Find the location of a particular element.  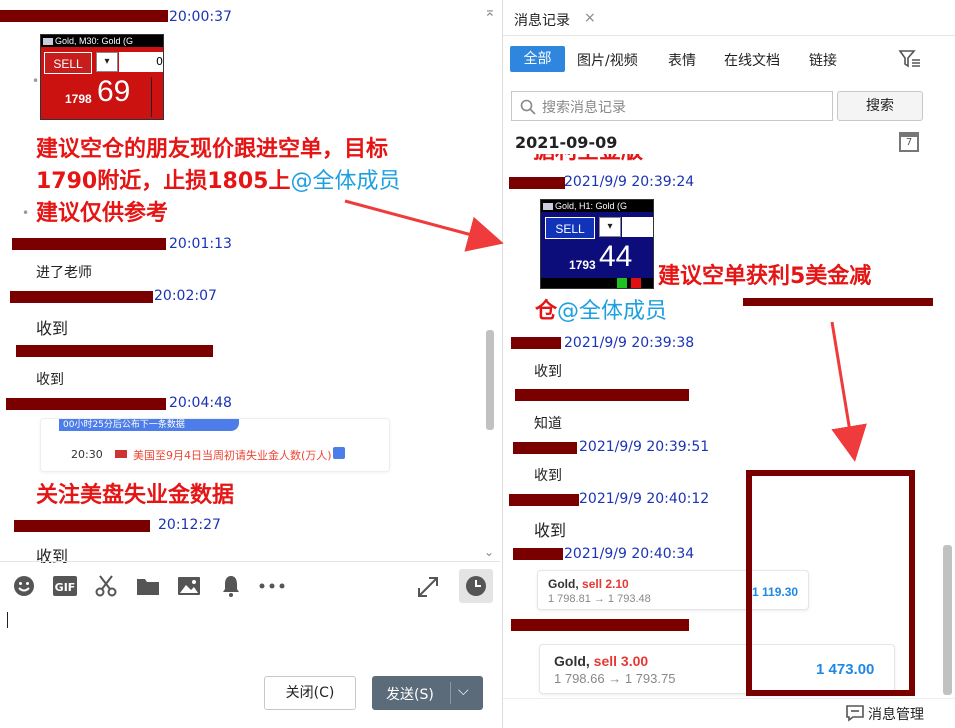

arrow-to-history is located at coordinates (424, 225).